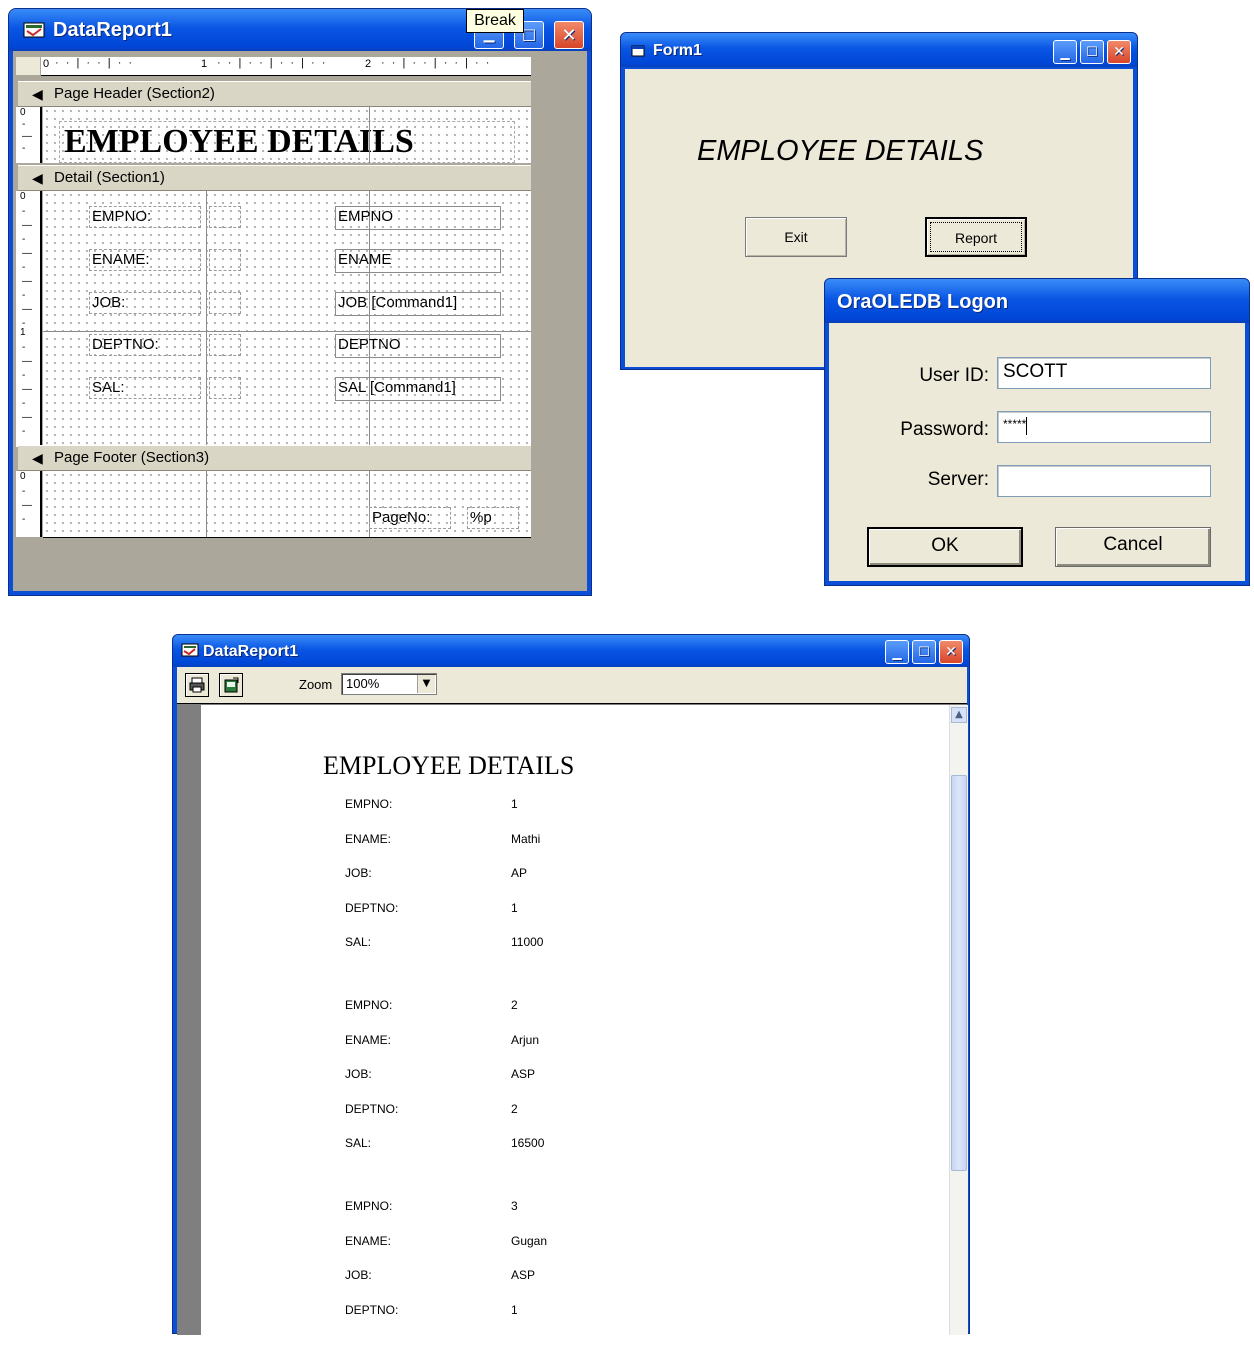 This screenshot has width=1254, height=1345. I want to click on footer-pageno-field: %p, so click(493, 518).